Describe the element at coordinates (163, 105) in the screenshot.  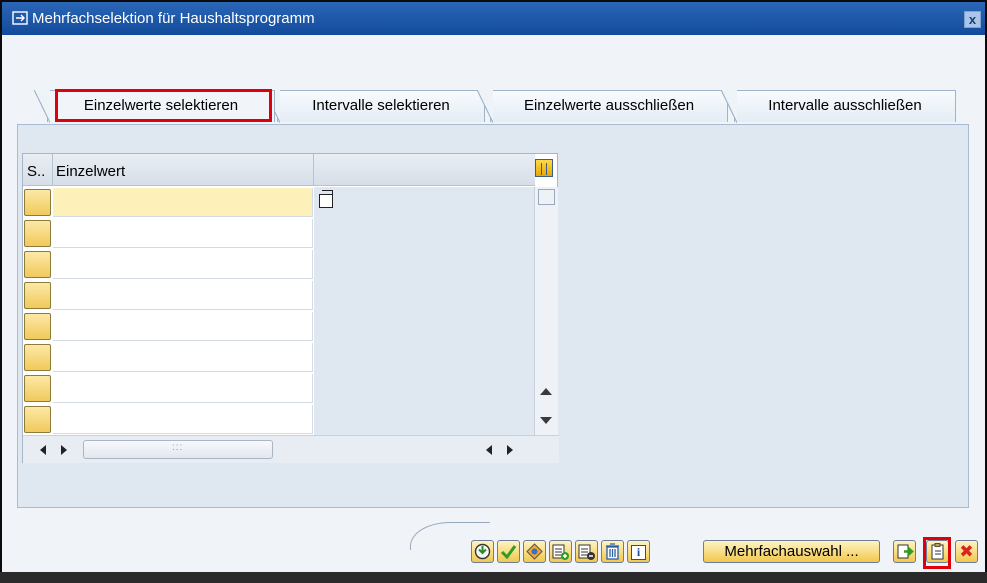
I see `active-tab-highlight` at that location.